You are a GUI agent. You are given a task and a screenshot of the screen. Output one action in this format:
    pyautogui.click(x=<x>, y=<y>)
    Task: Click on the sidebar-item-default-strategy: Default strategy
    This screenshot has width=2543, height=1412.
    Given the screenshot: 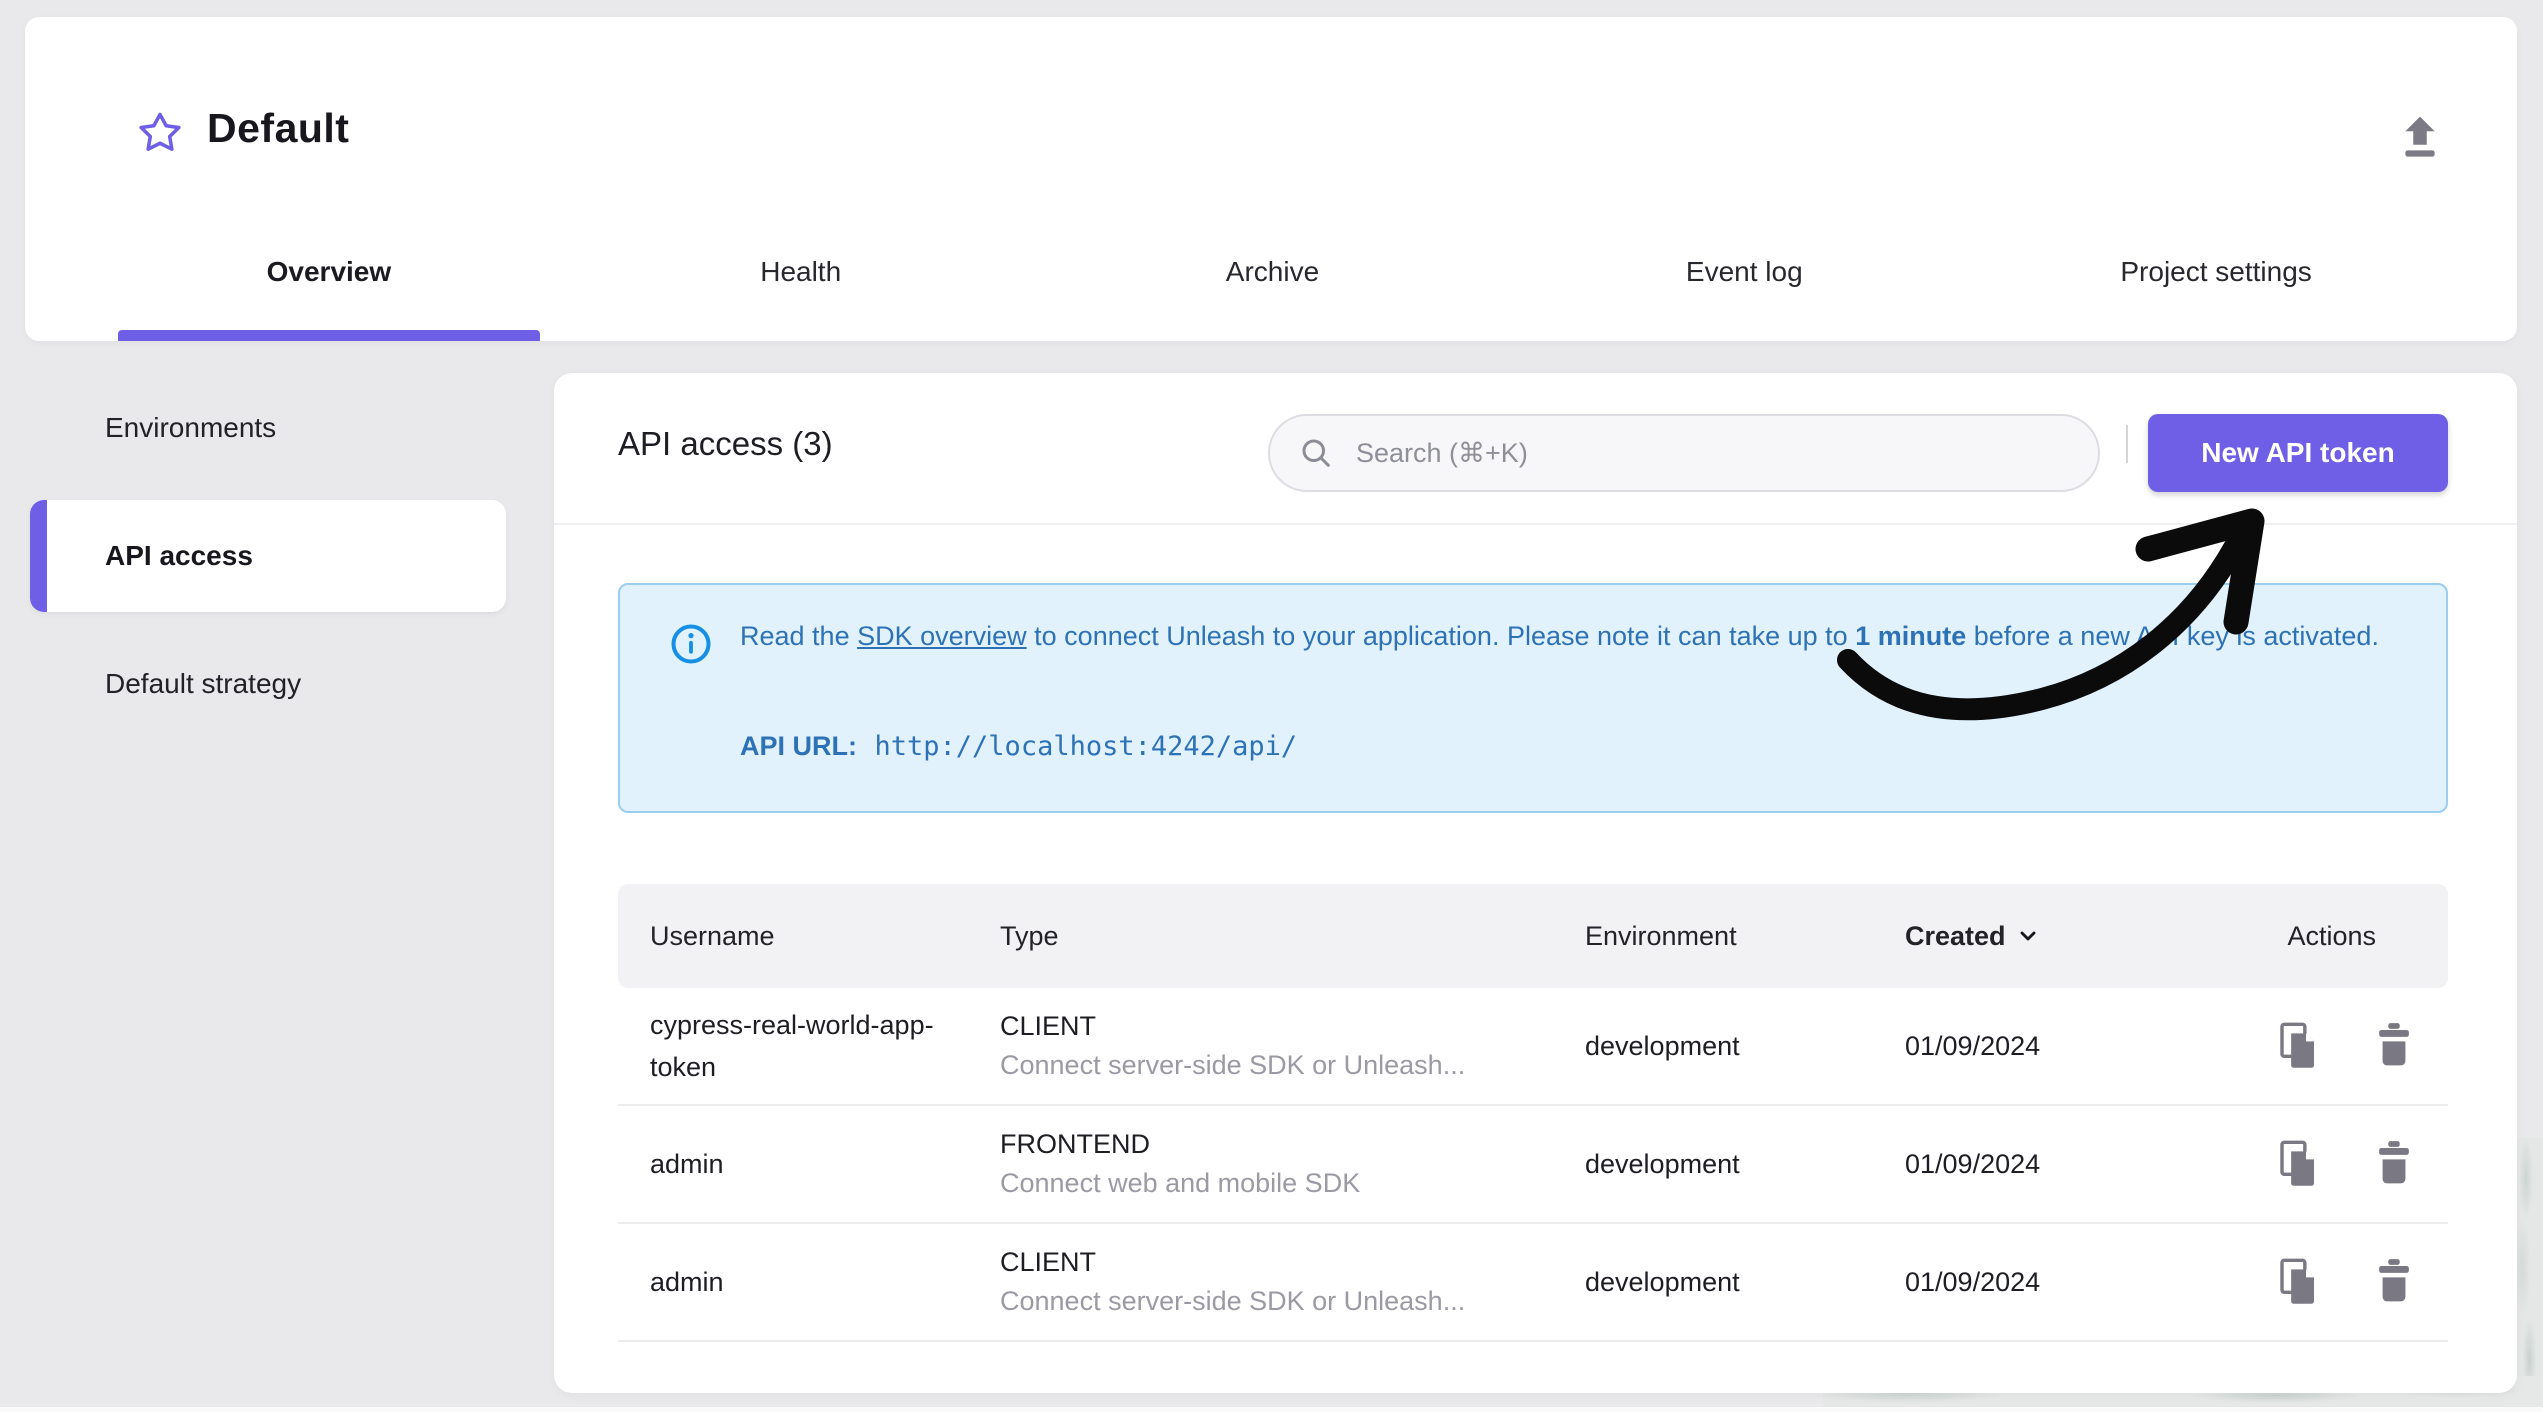 What is the action you would take?
    pyautogui.click(x=268, y=684)
    